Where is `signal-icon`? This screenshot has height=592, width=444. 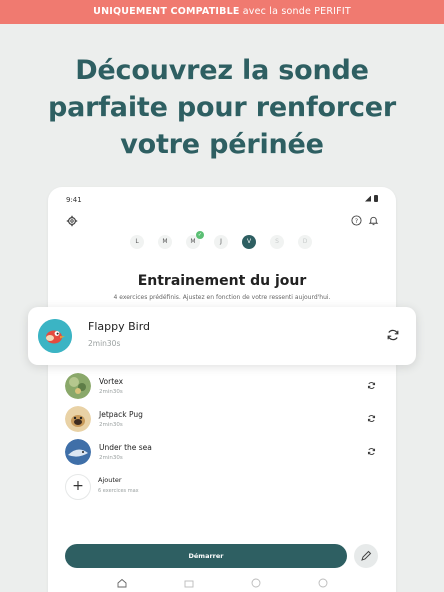
signal-icon is located at coordinates (368, 198).